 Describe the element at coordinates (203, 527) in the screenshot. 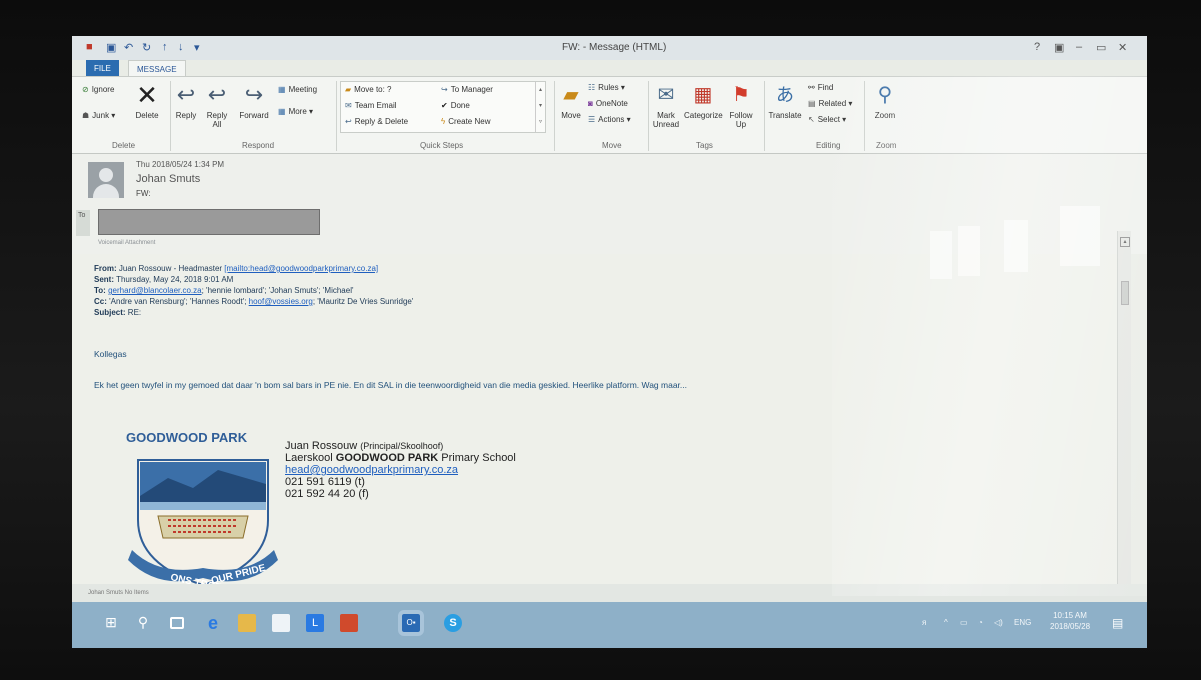

I see `school-crest-logo: ONS TROTS OUR PRIDE` at that location.